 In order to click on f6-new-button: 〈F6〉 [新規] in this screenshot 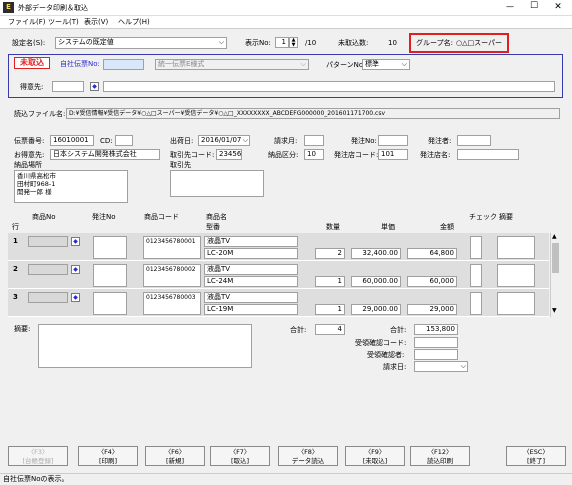, I will do `click(175, 456)`.